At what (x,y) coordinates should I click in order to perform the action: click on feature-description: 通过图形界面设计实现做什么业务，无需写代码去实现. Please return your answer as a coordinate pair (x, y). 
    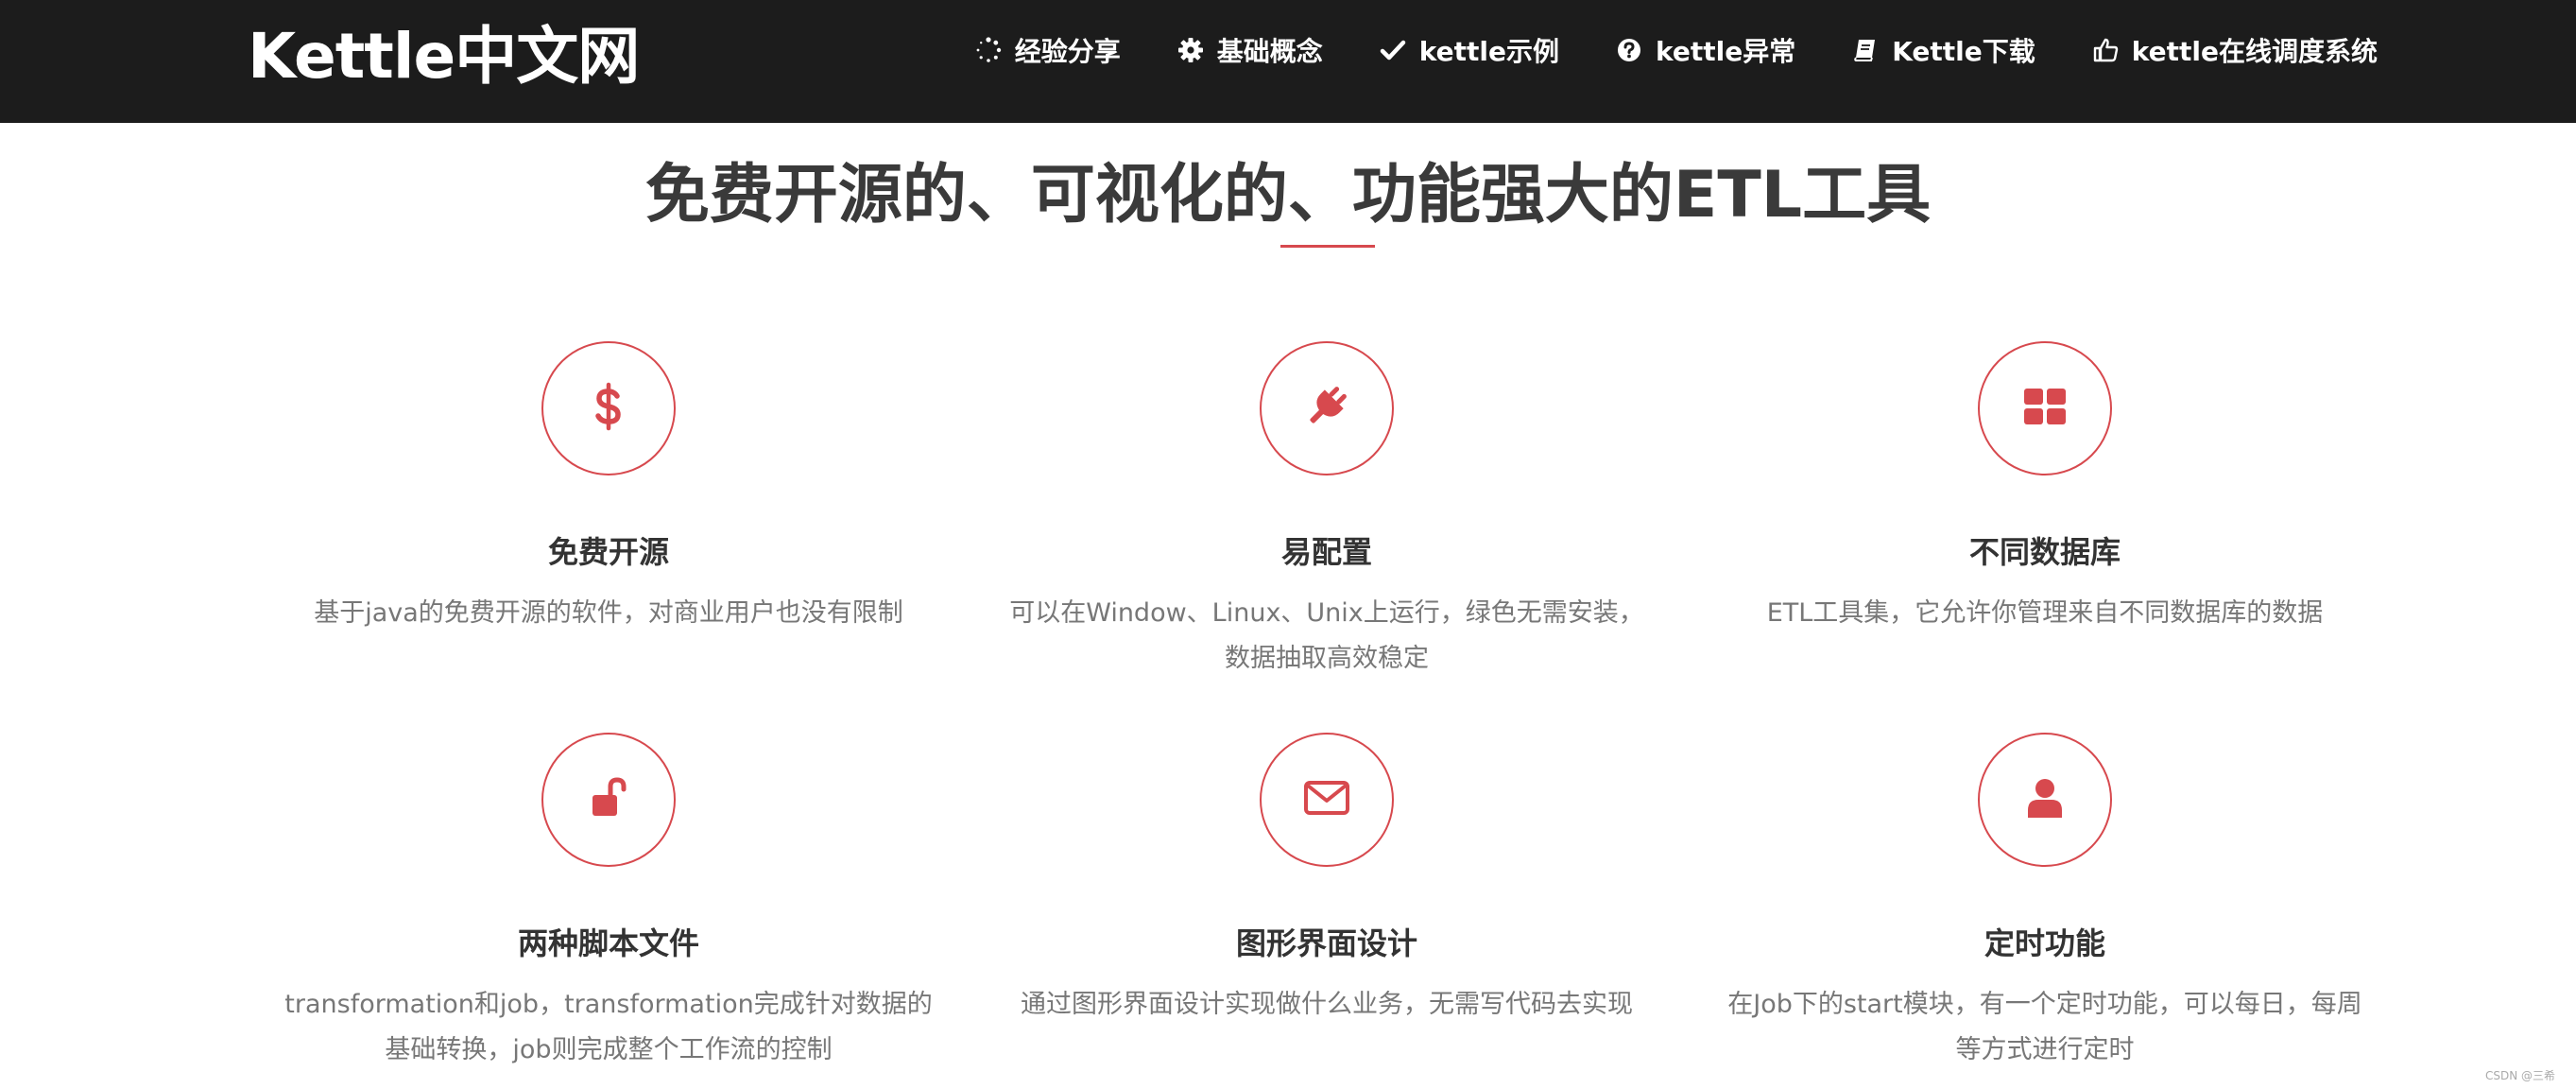
    Looking at the image, I should click on (1327, 1005).